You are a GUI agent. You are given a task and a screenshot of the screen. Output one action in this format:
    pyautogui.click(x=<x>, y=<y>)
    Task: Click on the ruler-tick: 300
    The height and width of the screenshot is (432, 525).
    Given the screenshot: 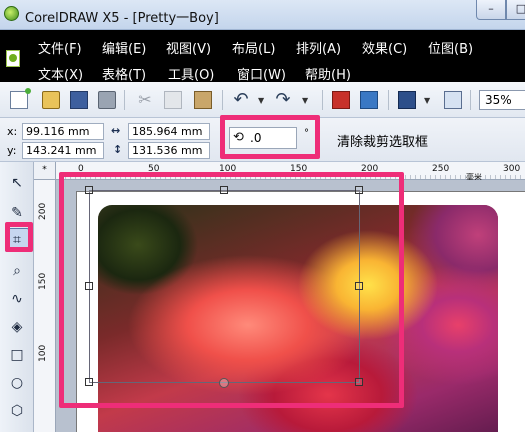 What is the action you would take?
    pyautogui.click(x=512, y=169)
    